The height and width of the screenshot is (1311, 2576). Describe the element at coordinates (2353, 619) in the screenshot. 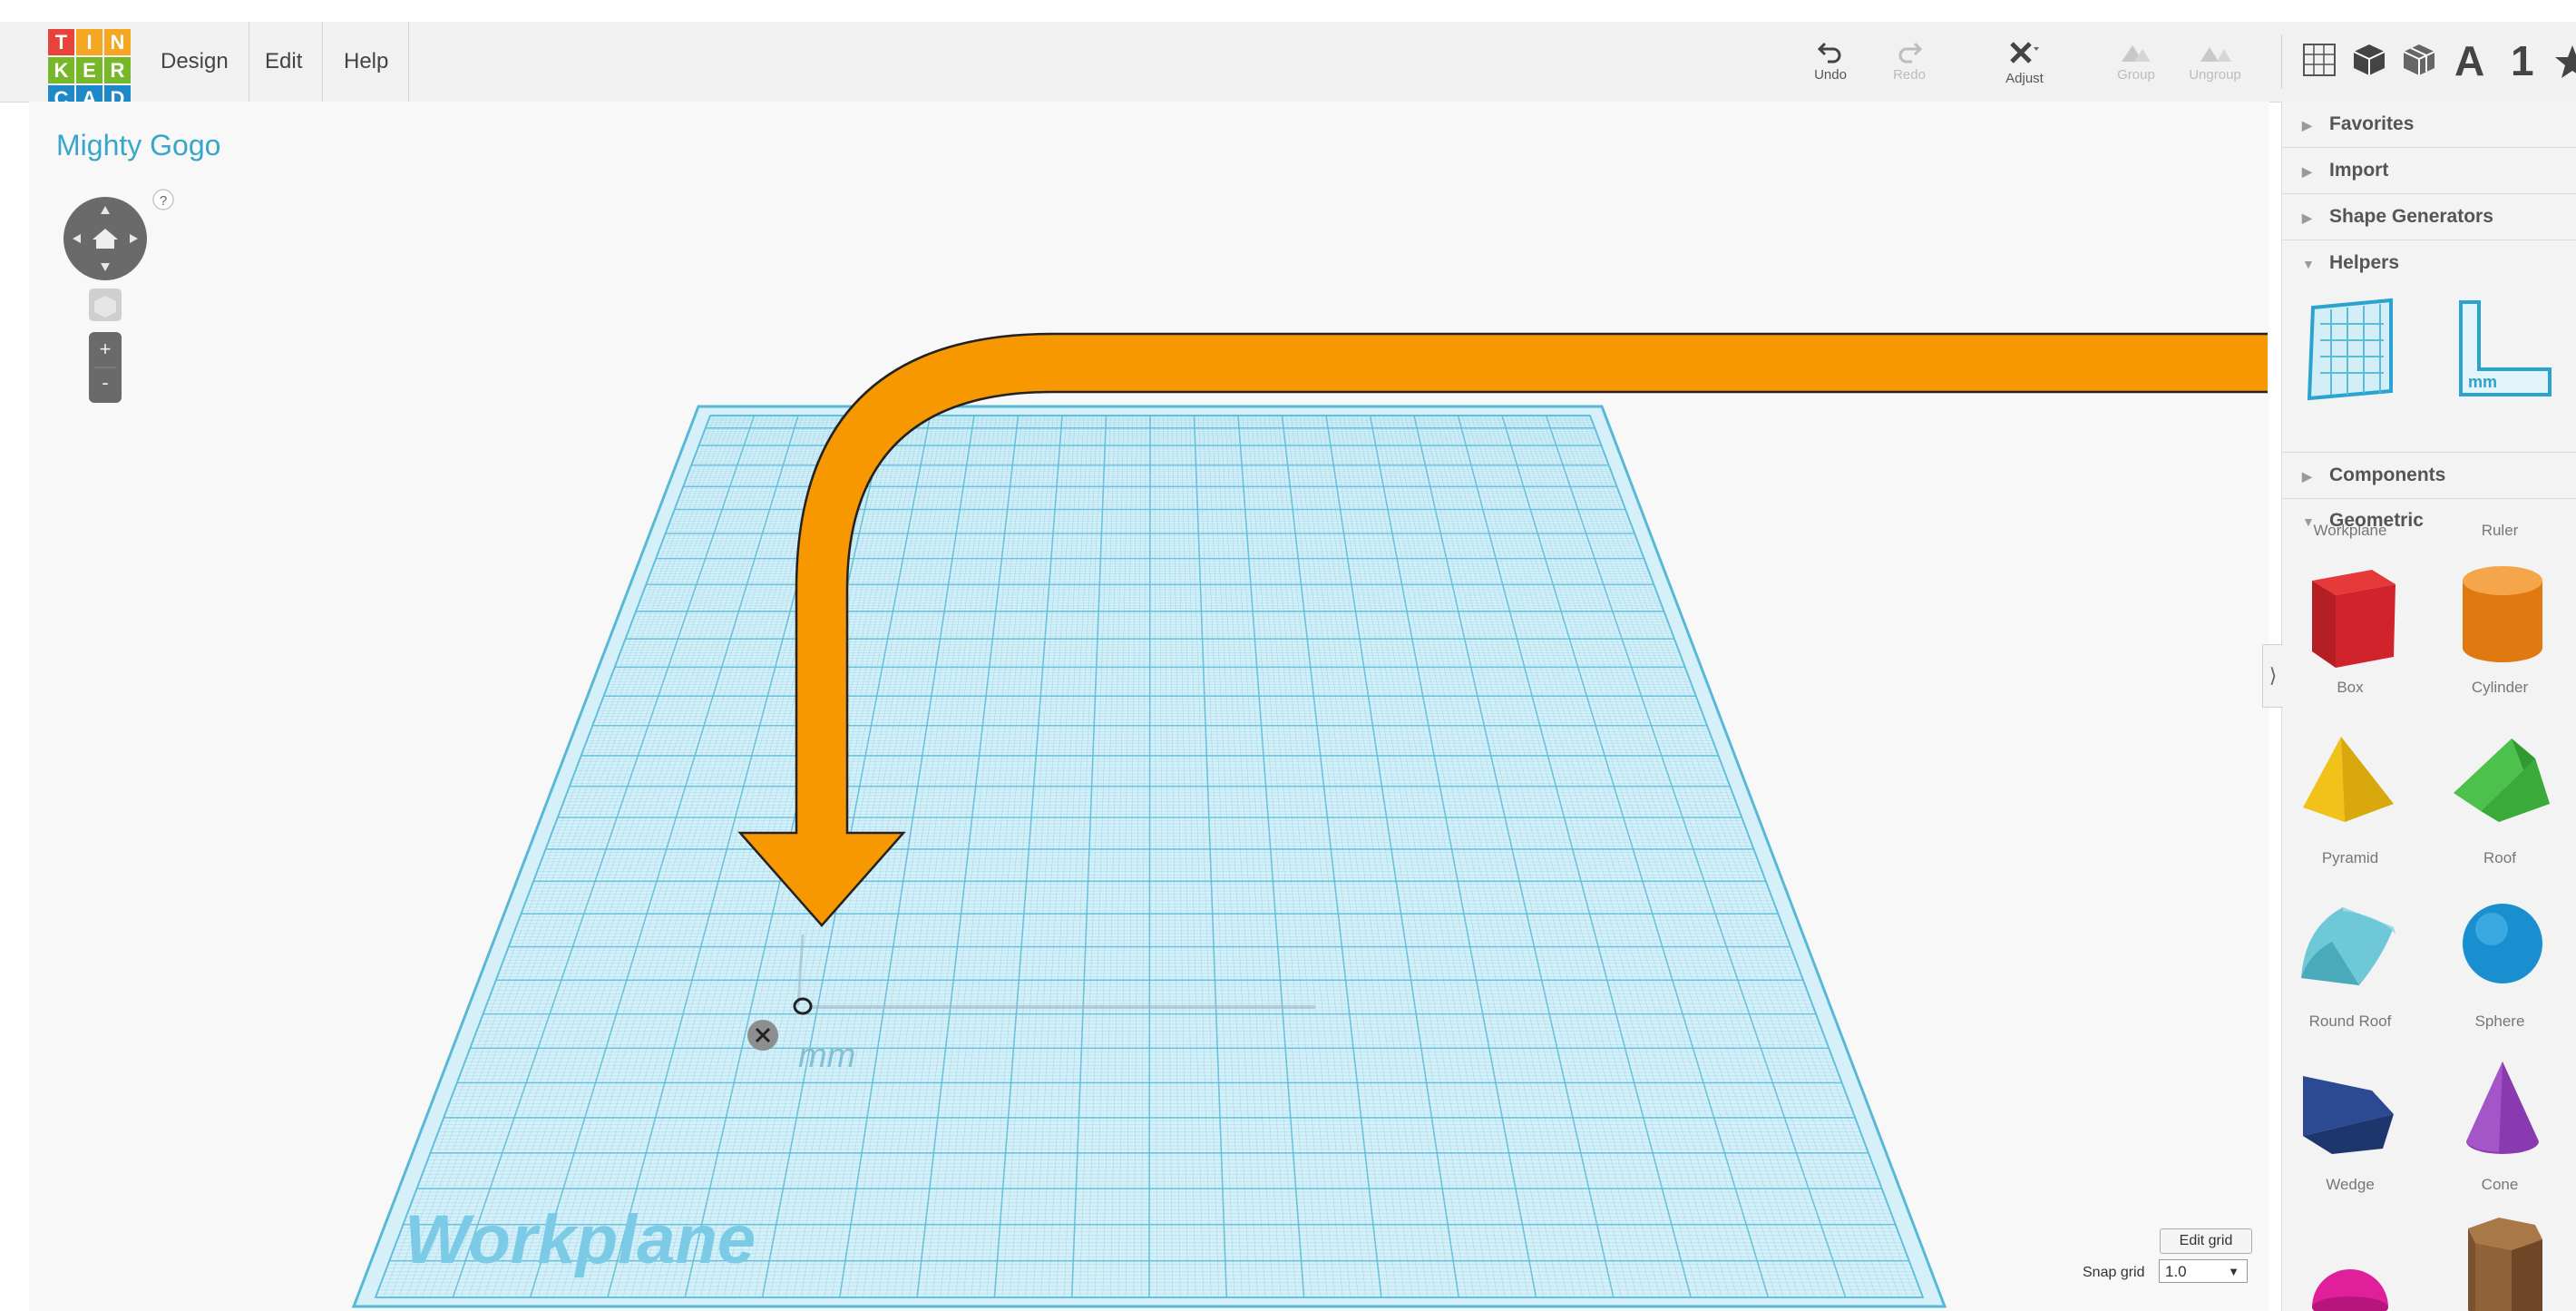

I see `box-shape-icon` at that location.